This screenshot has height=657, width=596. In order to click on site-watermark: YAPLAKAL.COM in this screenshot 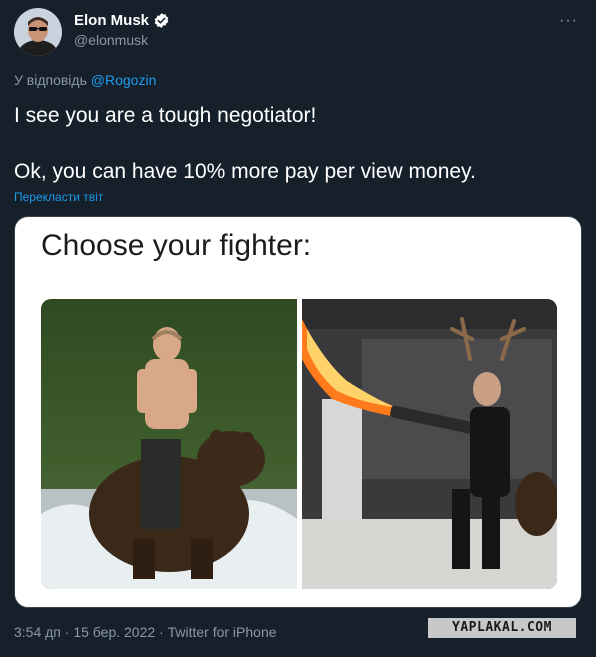, I will do `click(502, 628)`.